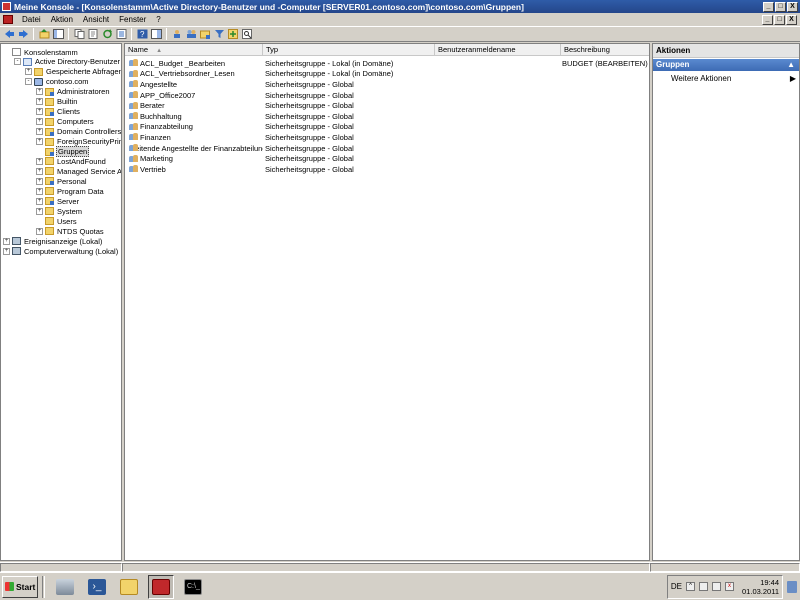 The height and width of the screenshot is (600, 800). Describe the element at coordinates (53, 241) in the screenshot. I see `tree-item: + Ereignisanzeige (Lokal)` at that location.